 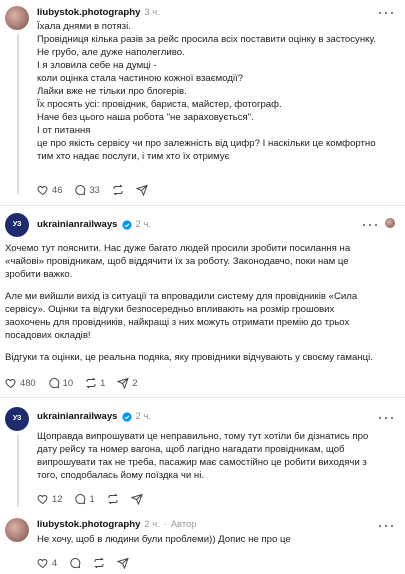 I want to click on like-button: 480, so click(x=20, y=383).